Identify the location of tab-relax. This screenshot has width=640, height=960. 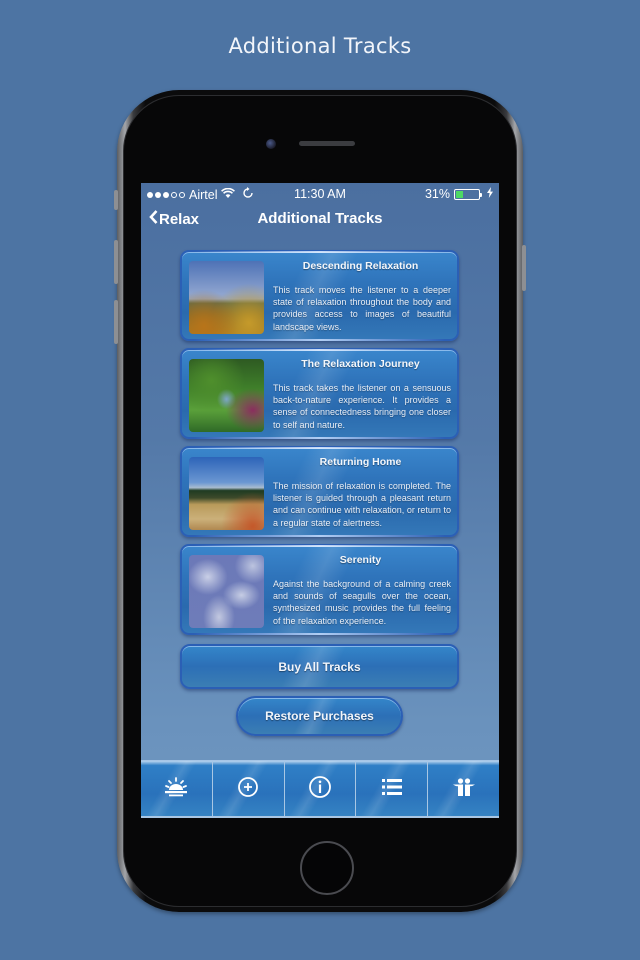
(177, 789).